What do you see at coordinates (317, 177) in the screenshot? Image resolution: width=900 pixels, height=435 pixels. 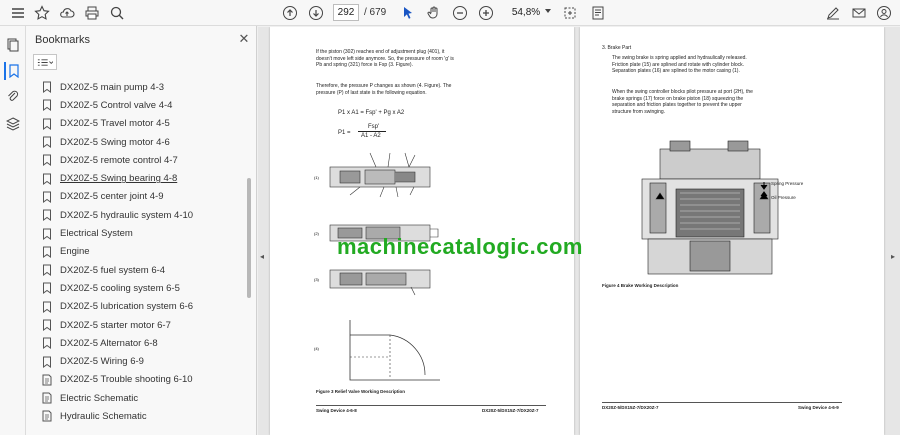 I see `svg-text: (1)` at bounding box center [317, 177].